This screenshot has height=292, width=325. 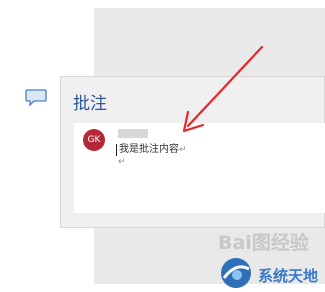 I want to click on pane-title: 批注, so click(x=90, y=104).